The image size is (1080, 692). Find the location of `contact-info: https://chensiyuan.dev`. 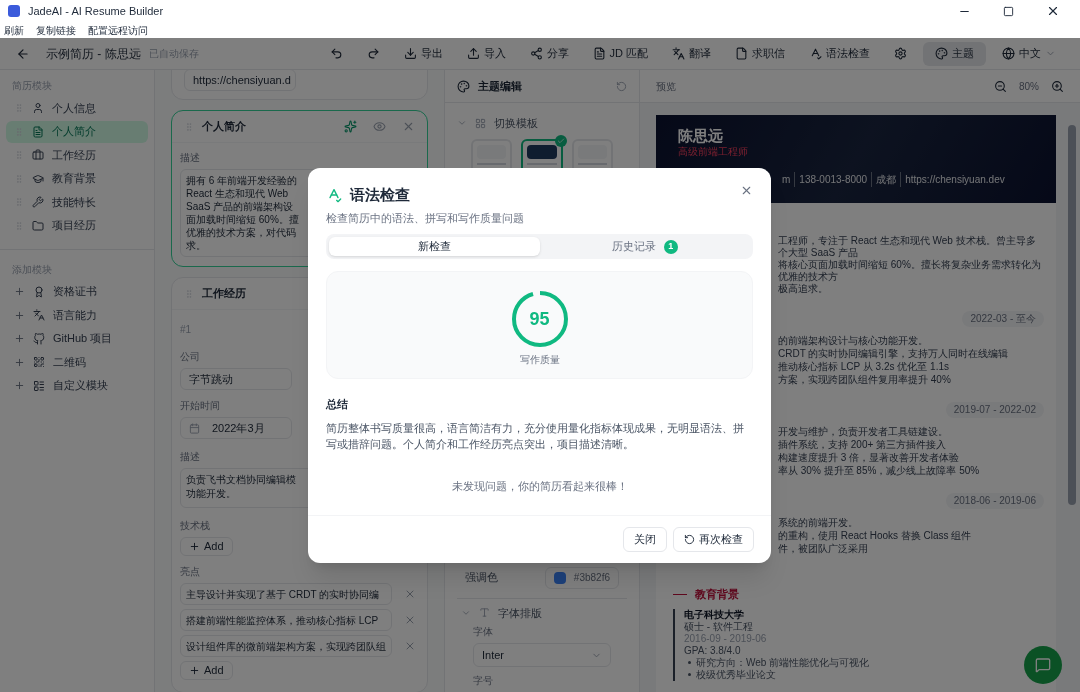

contact-info: https://chensiyuan.dev is located at coordinates (954, 179).